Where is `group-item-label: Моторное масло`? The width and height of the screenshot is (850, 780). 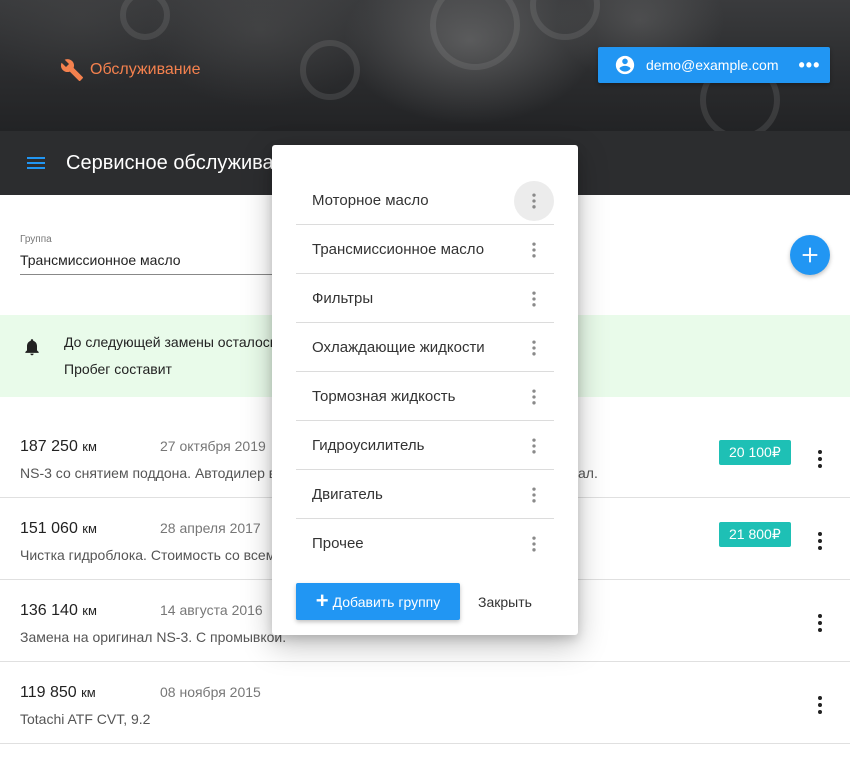 group-item-label: Моторное масло is located at coordinates (370, 200).